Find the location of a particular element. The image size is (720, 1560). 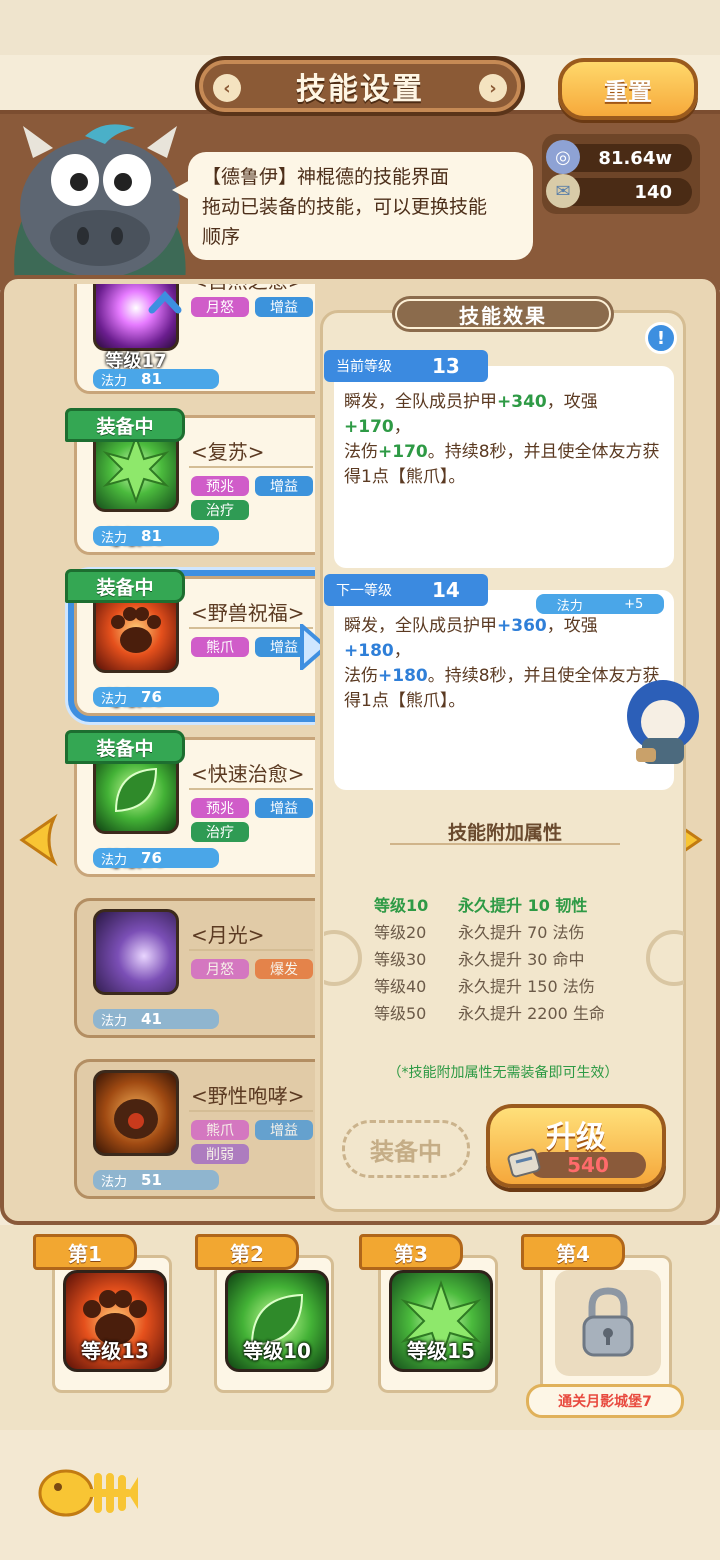

attr-row: 等级20 永久提升 70 法伤 is located at coordinates (479, 932).